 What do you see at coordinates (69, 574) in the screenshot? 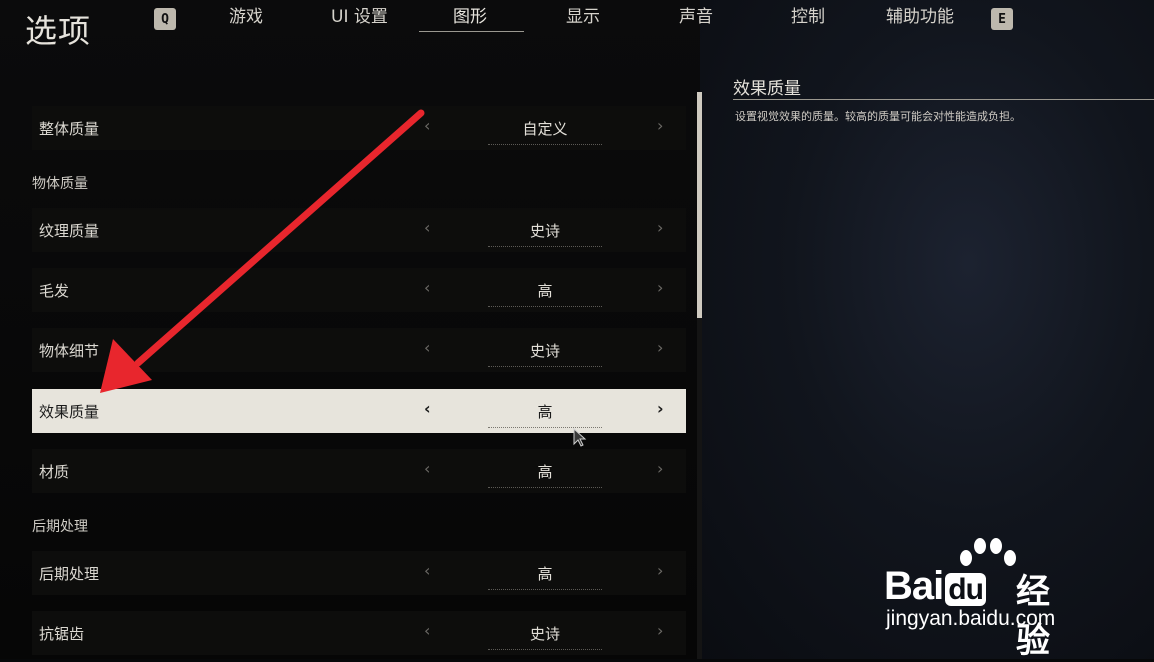
I see `setting-label: 后期处理` at bounding box center [69, 574].